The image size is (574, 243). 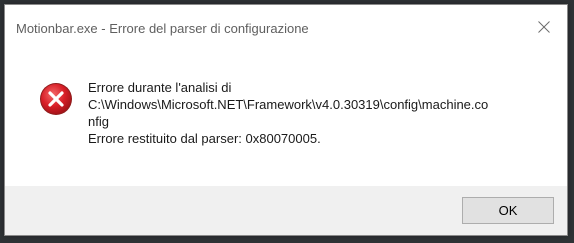 What do you see at coordinates (508, 210) in the screenshot?
I see `ok-button: OK` at bounding box center [508, 210].